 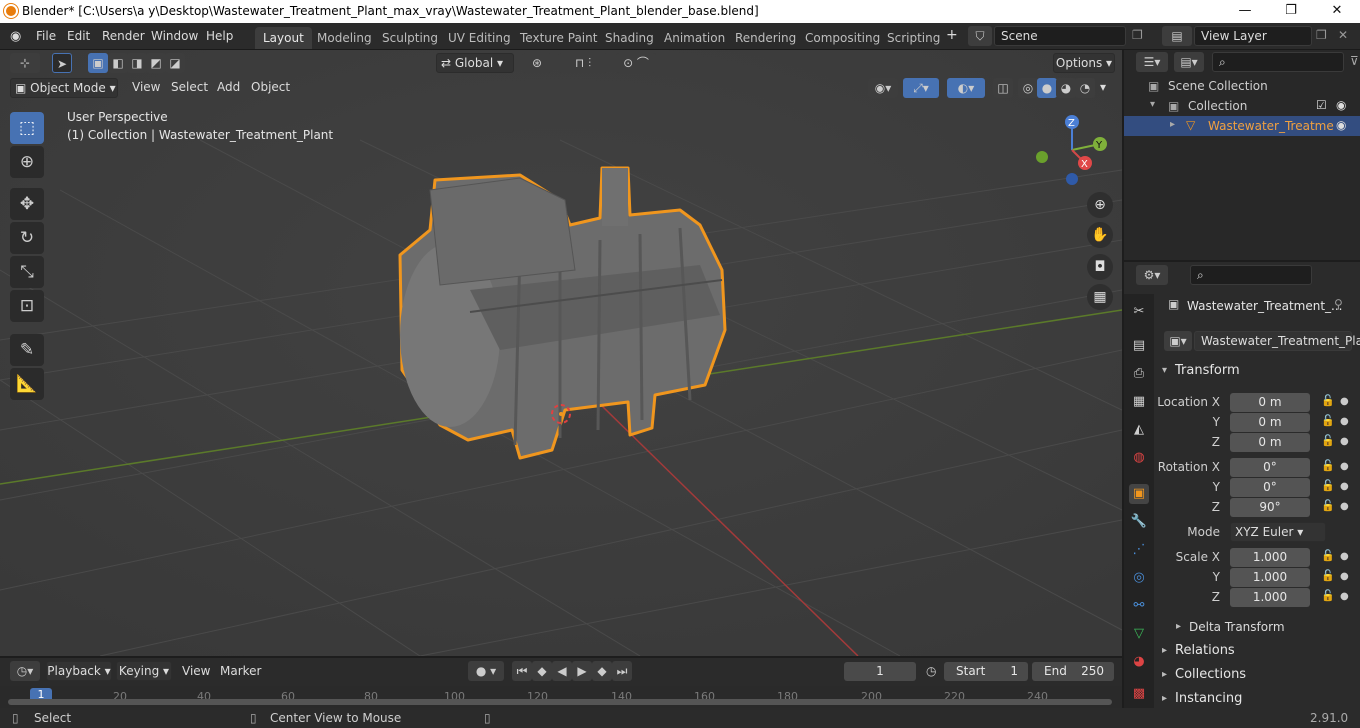 I want to click on perspective-toggle-icon: ▦, so click(x=1100, y=297).